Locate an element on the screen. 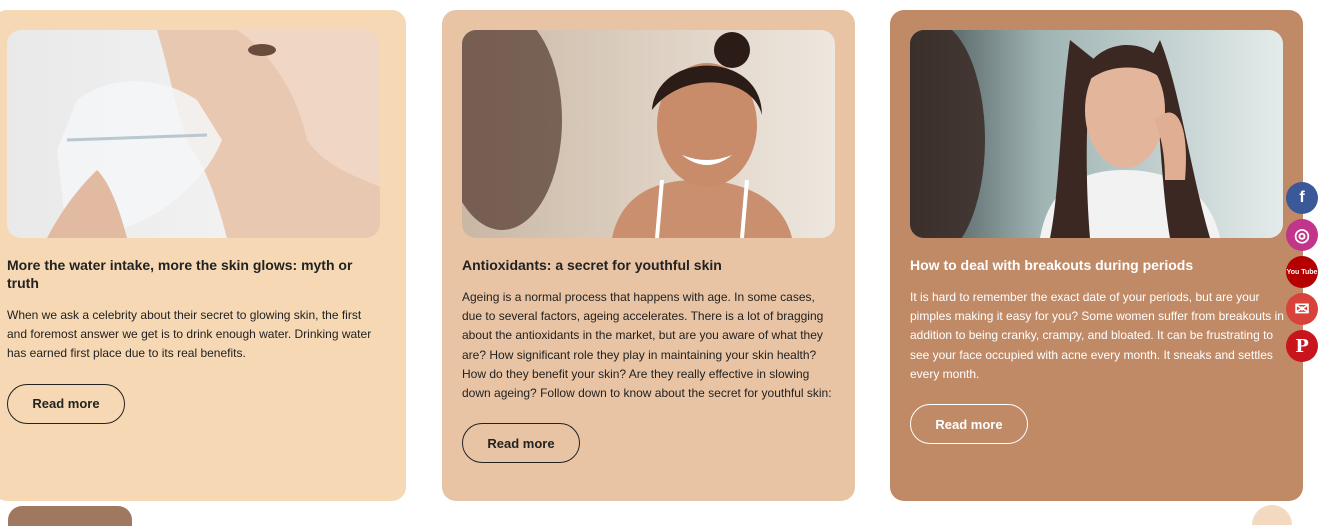 Image resolution: width=1320 pixels, height=526 pixels. instagram-icon: ◎ is located at coordinates (1302, 235).